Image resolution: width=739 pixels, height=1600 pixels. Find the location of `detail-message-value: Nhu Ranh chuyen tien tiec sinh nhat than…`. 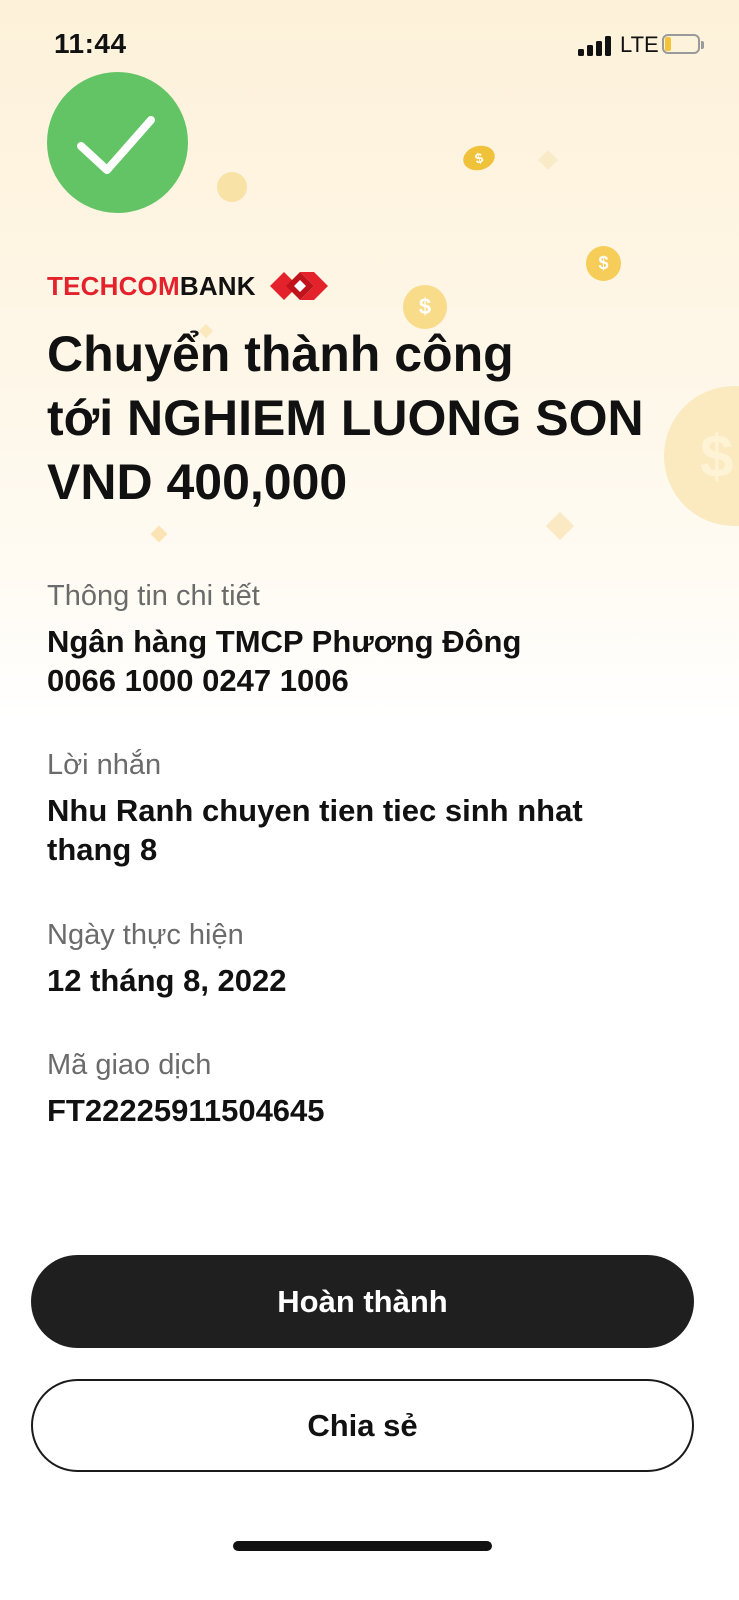

detail-message-value: Nhu Ranh chuyen tien tiec sinh nhat than… is located at coordinates (377, 830).